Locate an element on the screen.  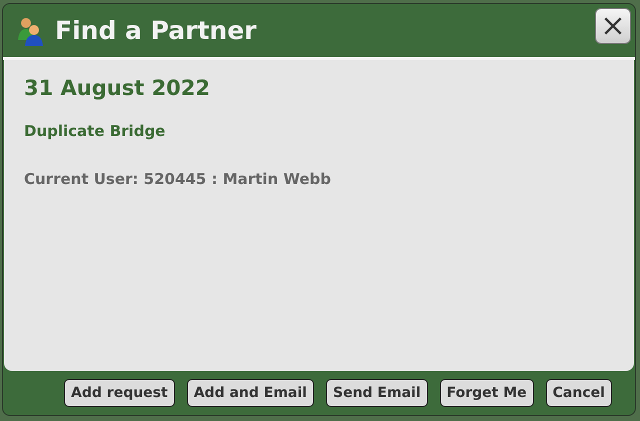
window-title: Find a Partner is located at coordinates (156, 30).